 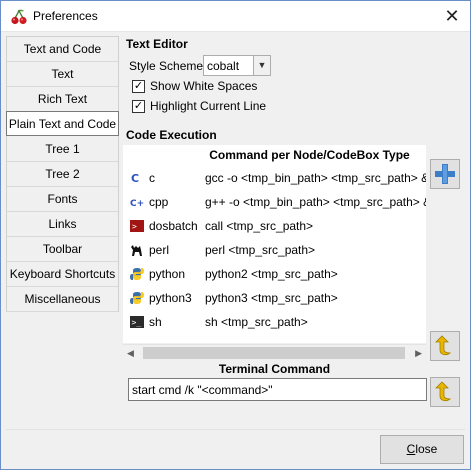 I want to click on row-command: gcc -o <tmp_bin_path> <tmp_src_path> &&, so click(x=315, y=178).